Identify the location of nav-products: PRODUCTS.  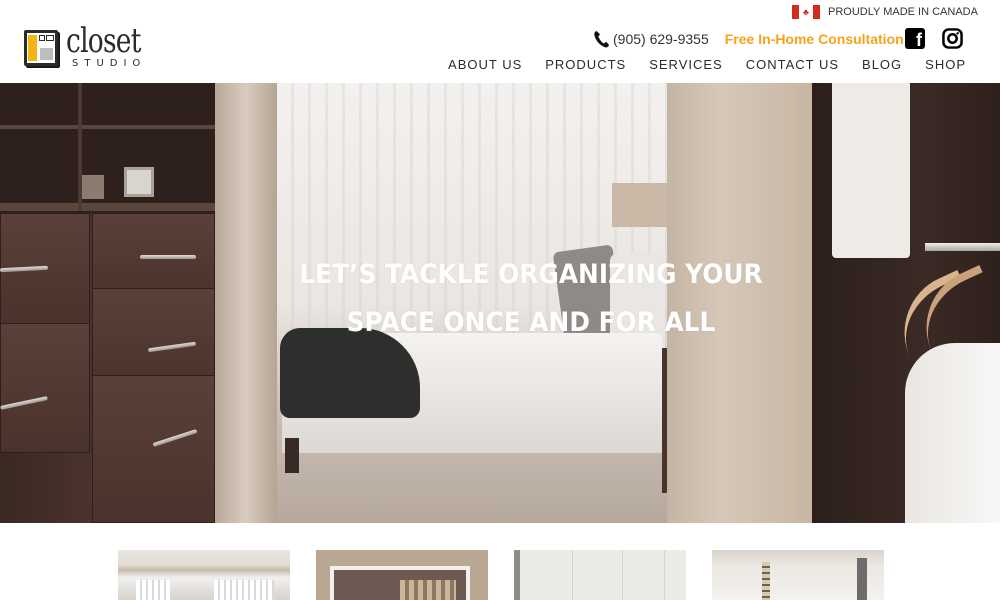
(585, 64).